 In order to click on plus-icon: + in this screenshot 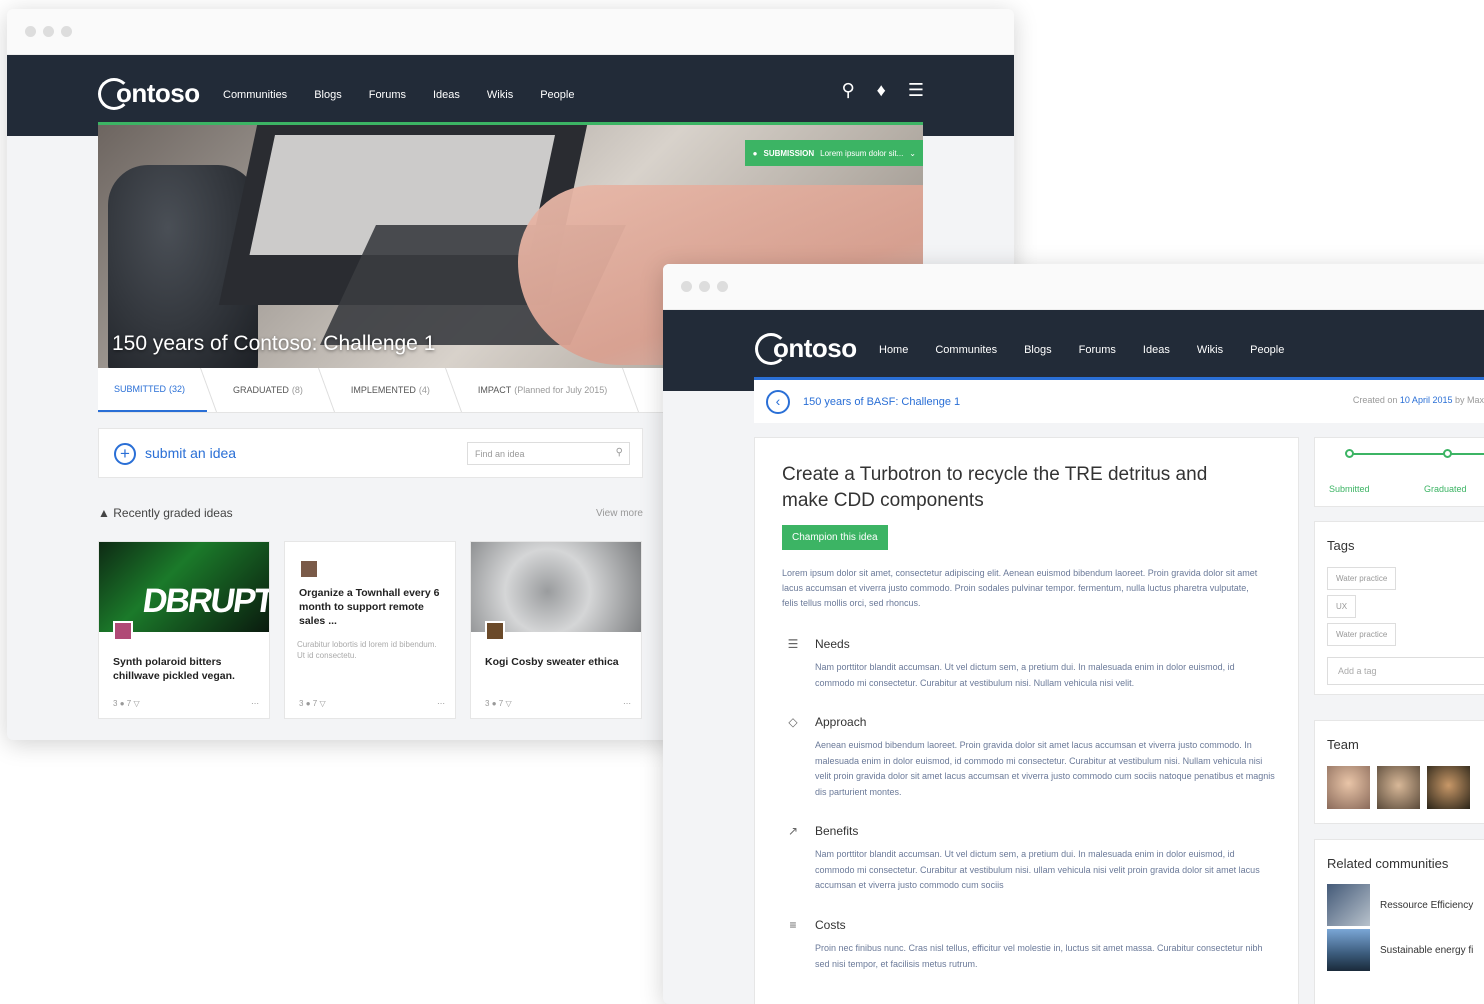, I will do `click(125, 454)`.